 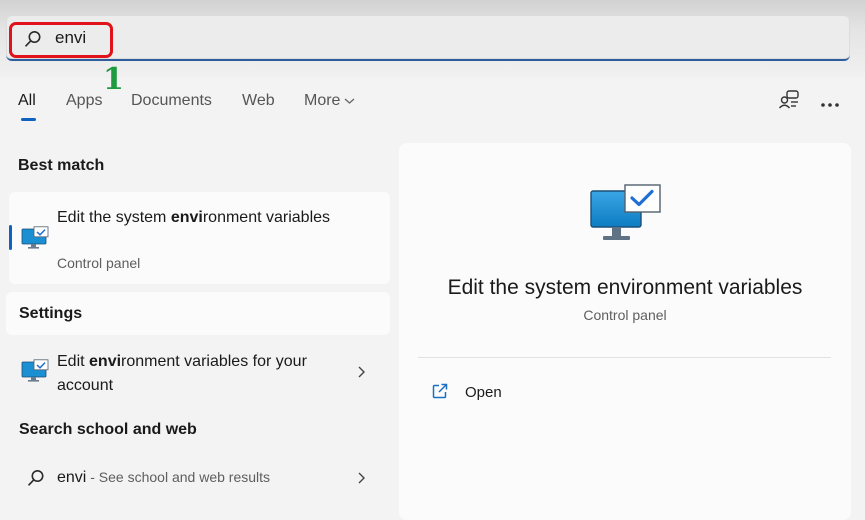 I want to click on best-match-subtitle: Control panel, so click(x=99, y=263).